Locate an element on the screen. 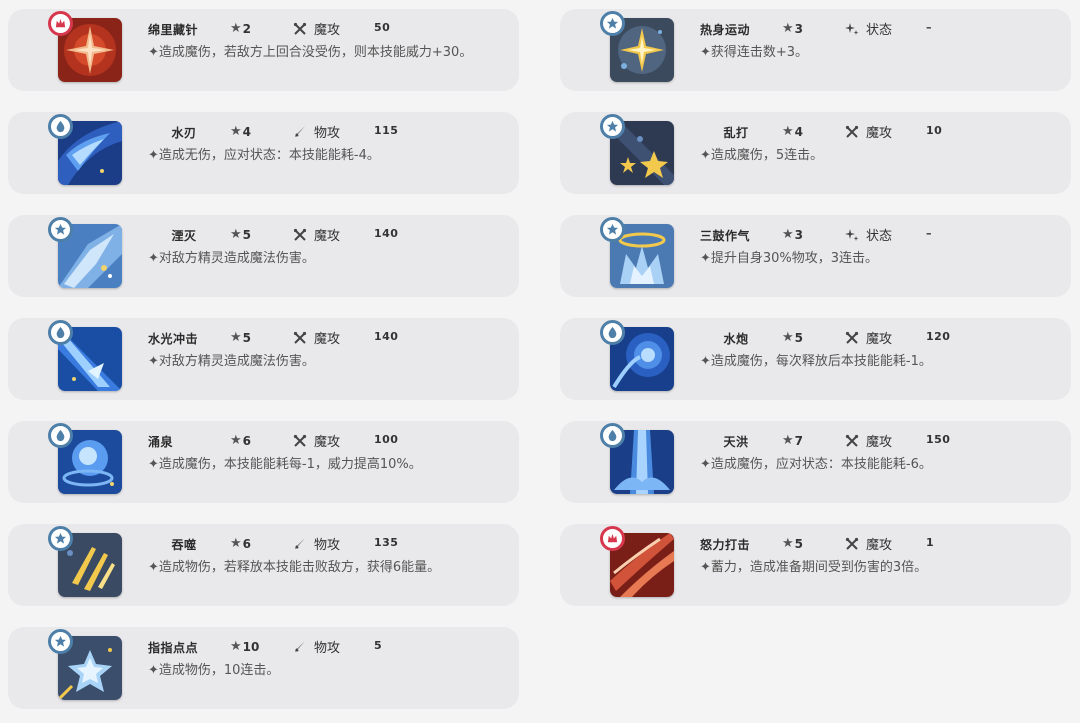  skill-card: 指指点点 ★ 10 物攻 5 ✦造成物伤，10连击。 is located at coordinates (263, 668).